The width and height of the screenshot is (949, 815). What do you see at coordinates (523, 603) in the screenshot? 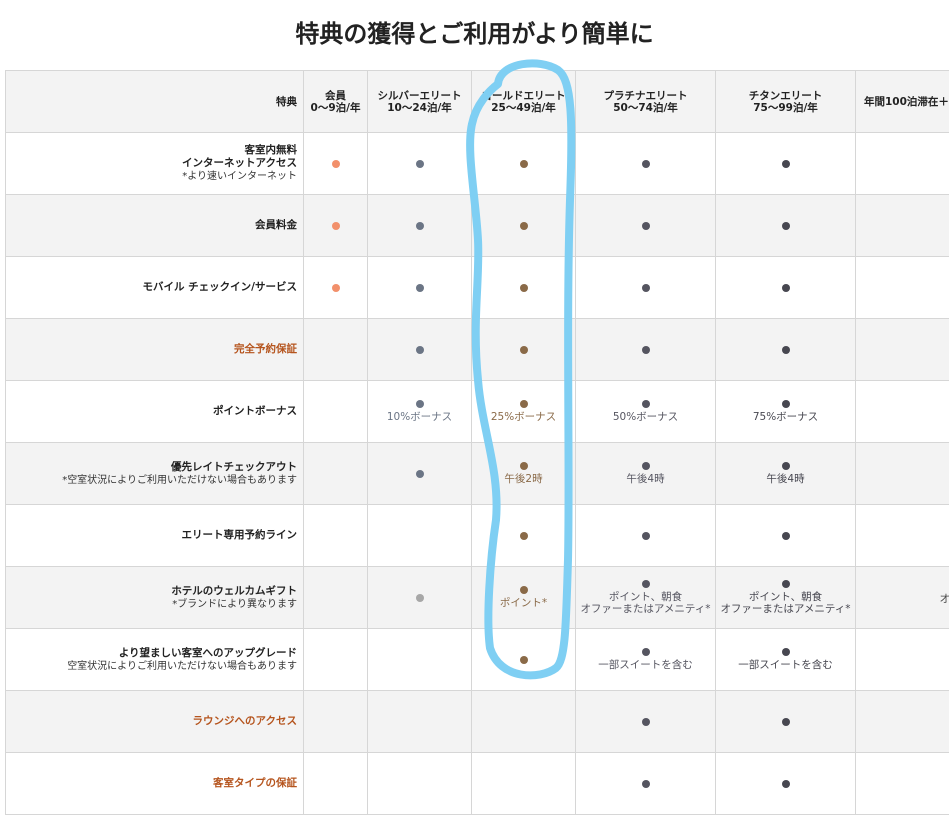
I see `benefit-detail: ポイント*` at bounding box center [523, 603].